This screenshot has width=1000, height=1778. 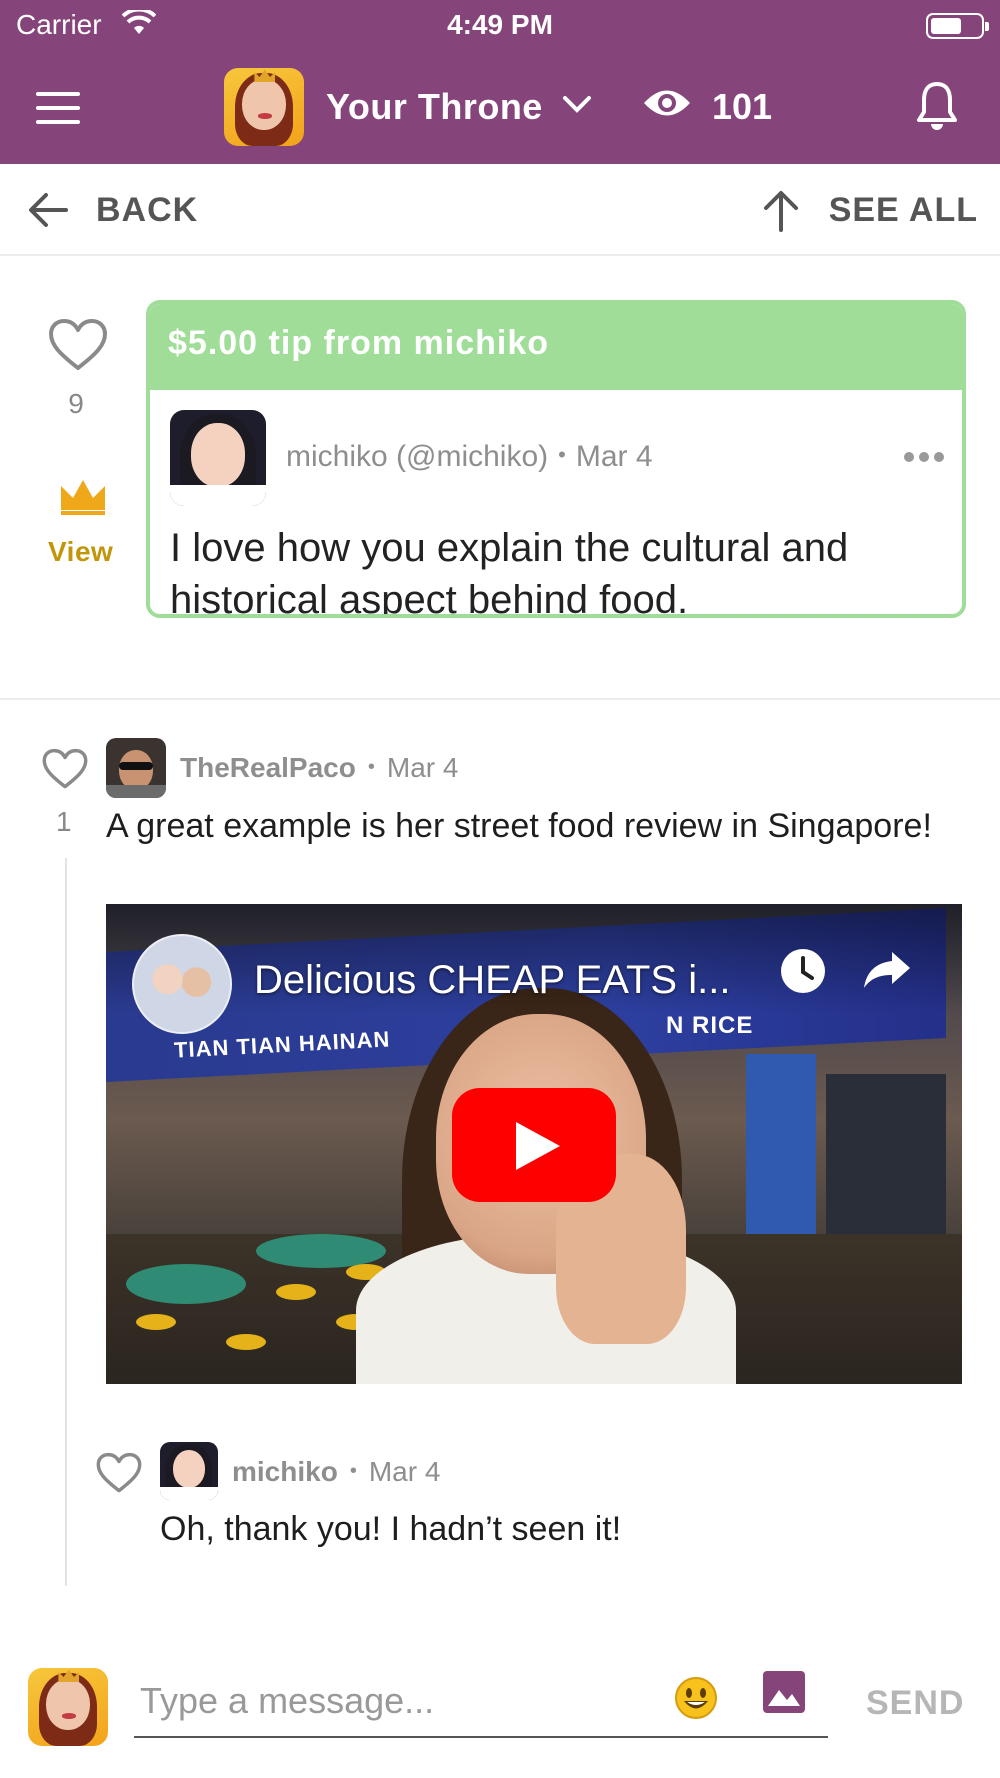 I want to click on see-all-button: SEE ALL, so click(x=869, y=210).